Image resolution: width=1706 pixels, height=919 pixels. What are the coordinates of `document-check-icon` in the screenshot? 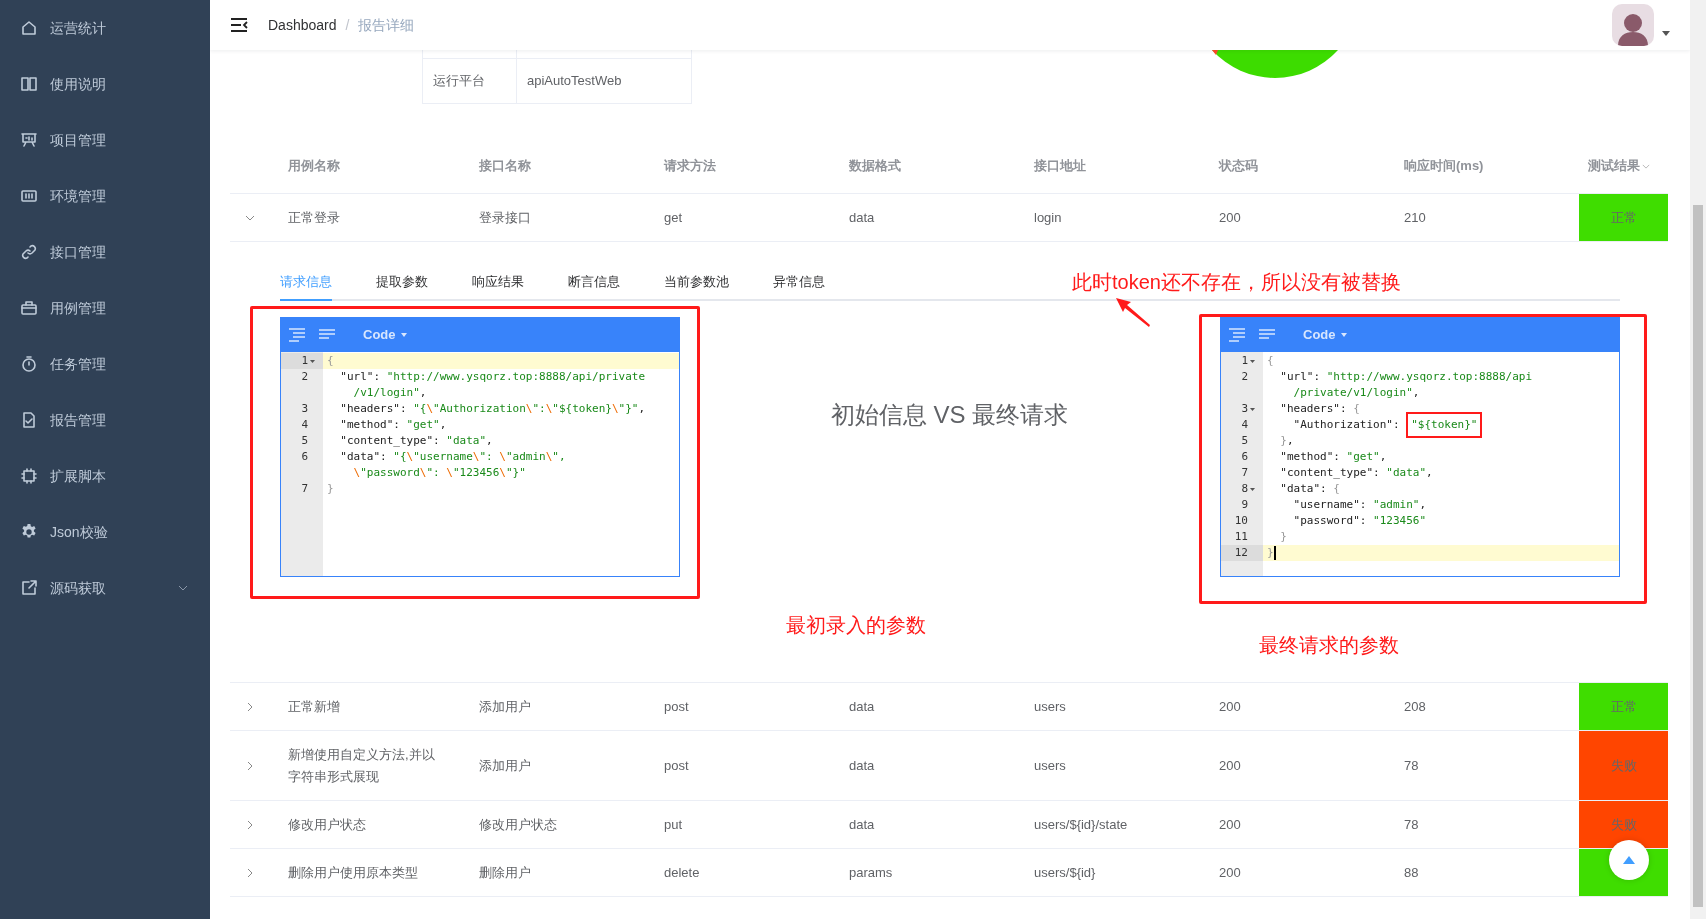 It's located at (29, 420).